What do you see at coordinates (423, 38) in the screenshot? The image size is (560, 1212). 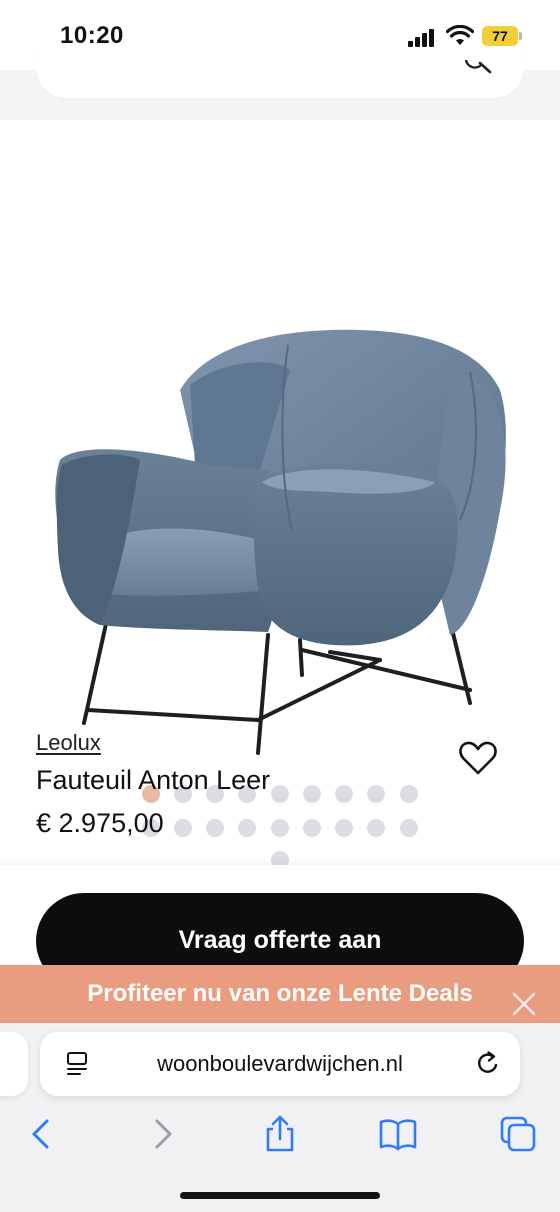 I see `cellular-signal-icon` at bounding box center [423, 38].